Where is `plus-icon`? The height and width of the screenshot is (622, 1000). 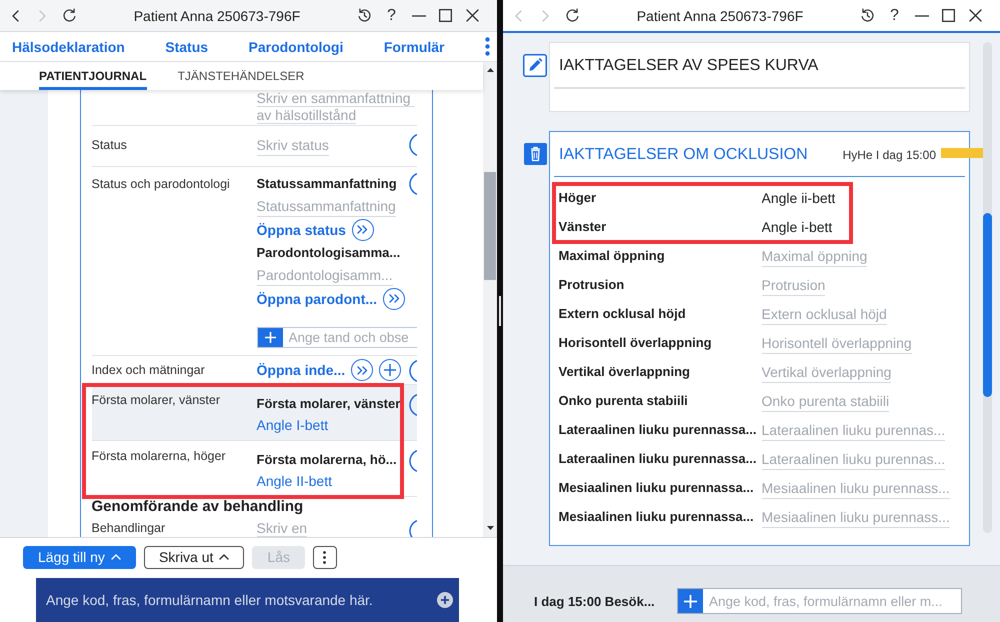 plus-icon is located at coordinates (390, 370).